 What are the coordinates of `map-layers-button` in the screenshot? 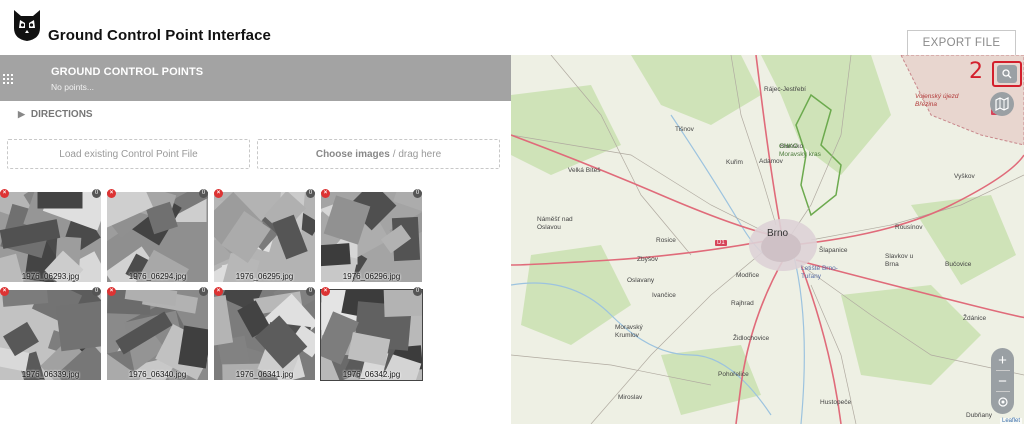 It's located at (1002, 104).